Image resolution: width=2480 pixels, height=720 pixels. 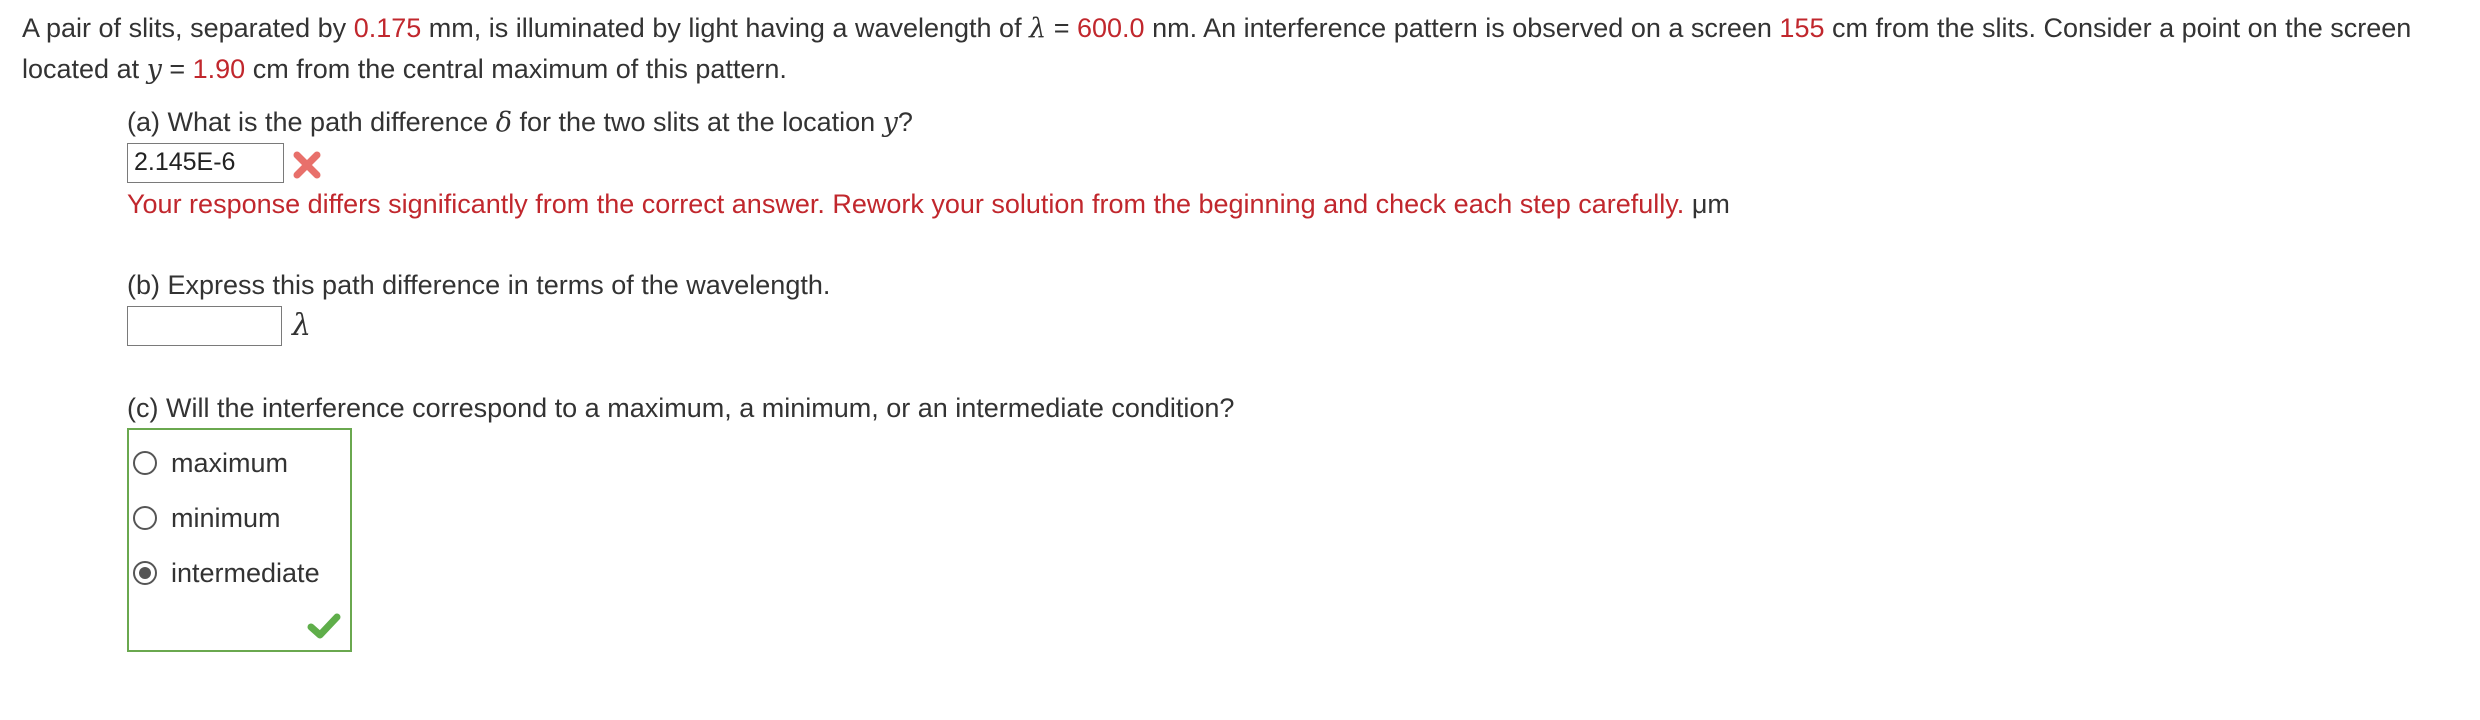 I want to click on option-intermediate-label: intermediate, so click(x=245, y=572).